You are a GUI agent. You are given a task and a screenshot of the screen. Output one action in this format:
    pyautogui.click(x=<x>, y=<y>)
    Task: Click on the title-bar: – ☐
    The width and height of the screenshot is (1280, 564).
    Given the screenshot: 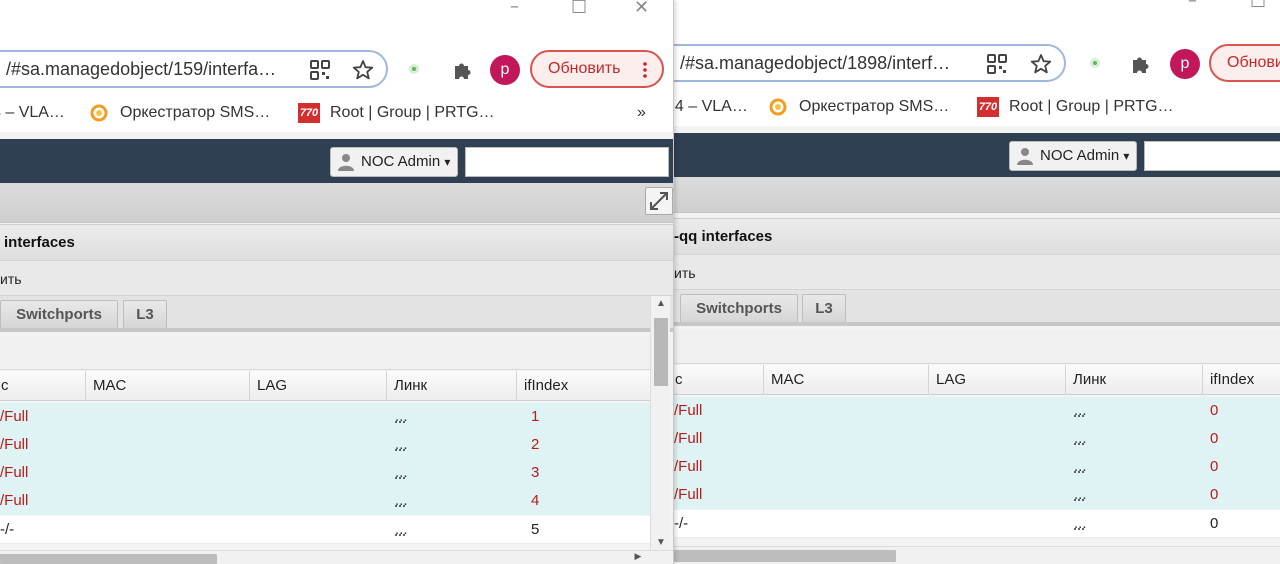 What is the action you would take?
    pyautogui.click(x=977, y=19)
    